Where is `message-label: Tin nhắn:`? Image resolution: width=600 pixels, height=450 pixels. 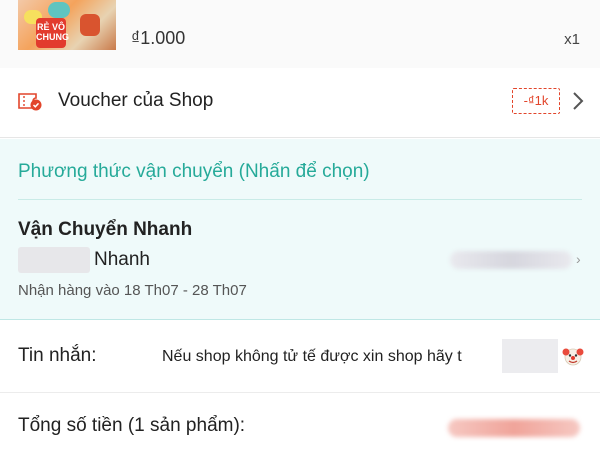
message-label: Tin nhắn: is located at coordinates (57, 355).